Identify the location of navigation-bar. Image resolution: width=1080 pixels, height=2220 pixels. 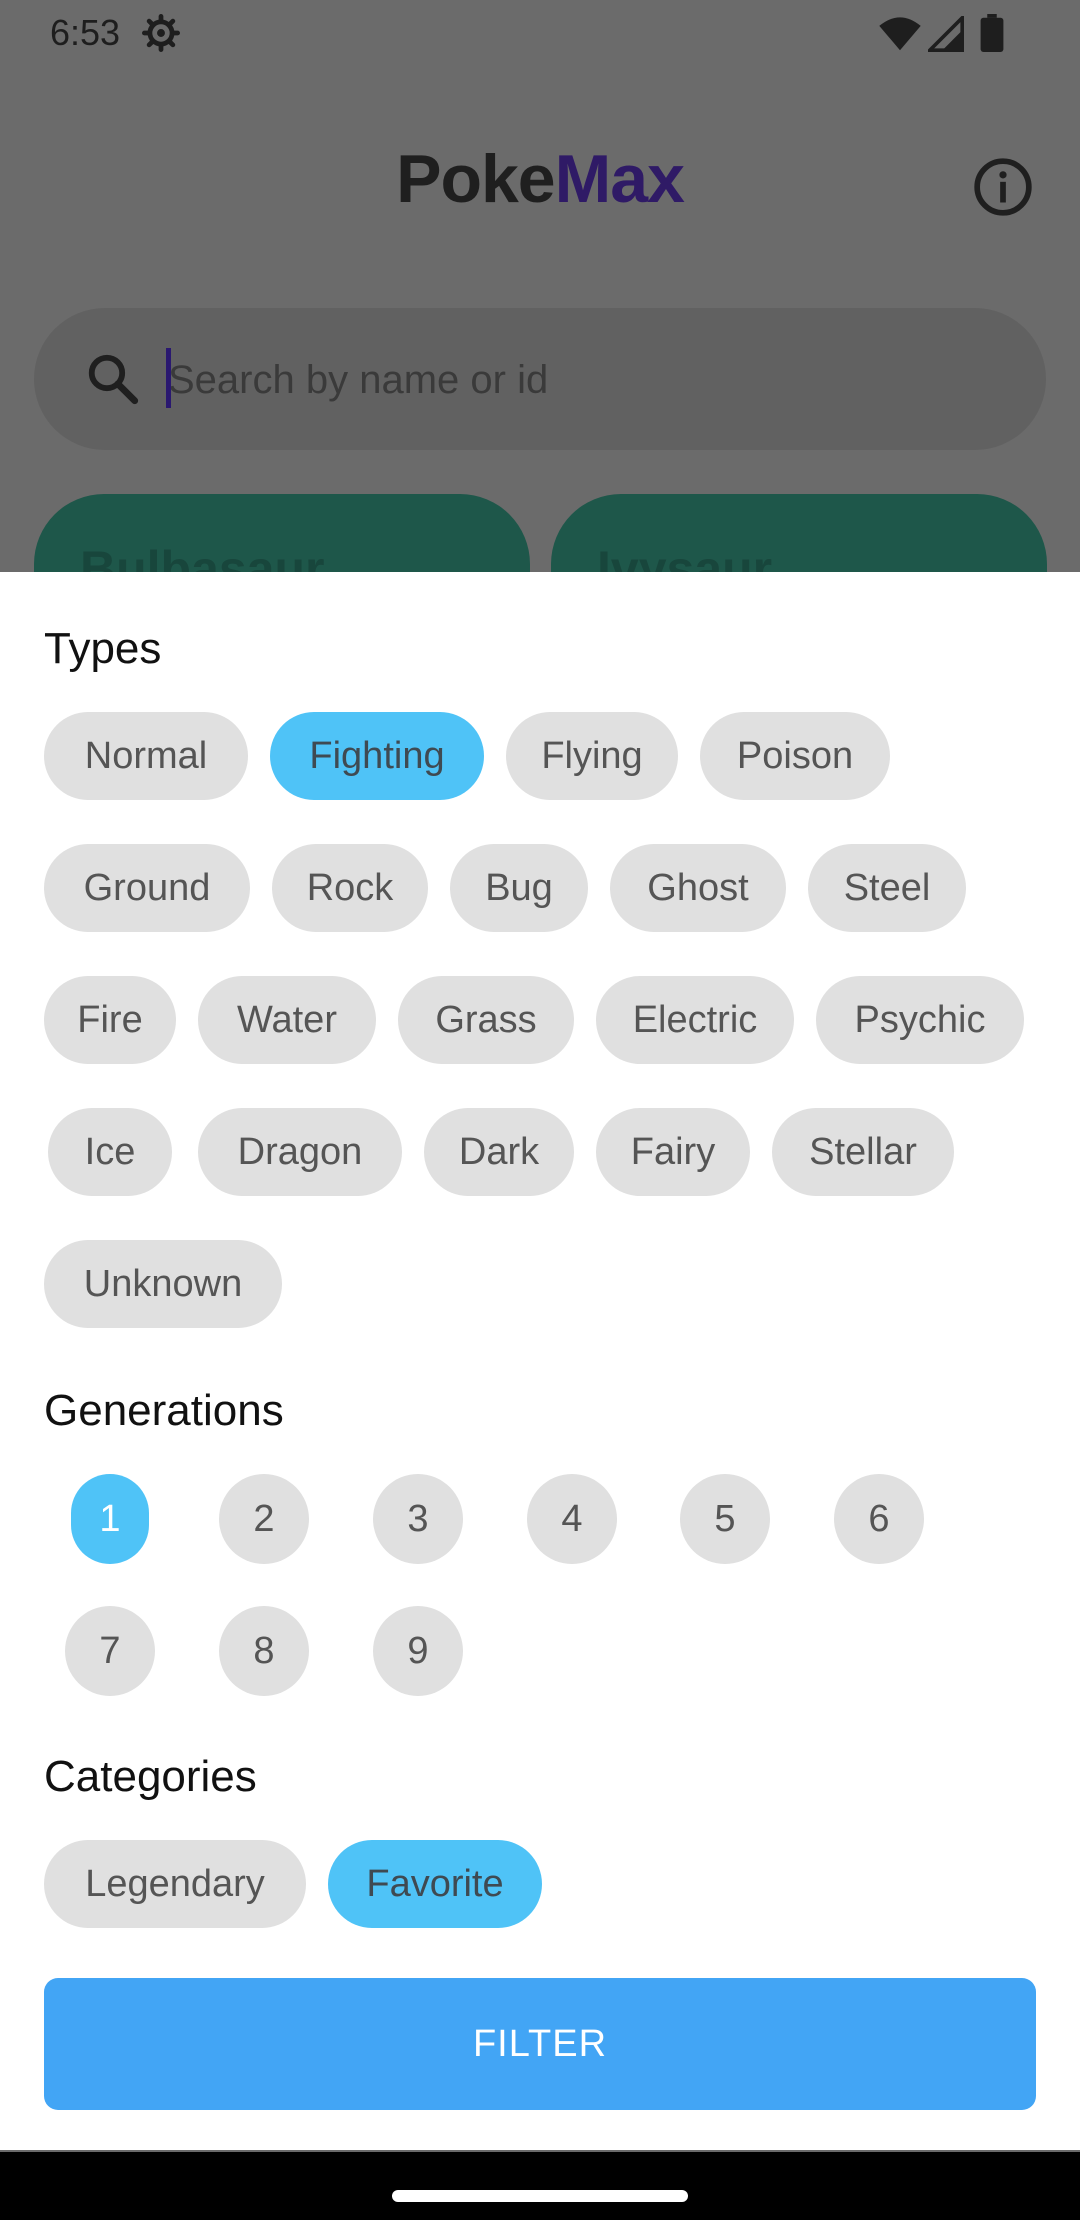
(540, 2186).